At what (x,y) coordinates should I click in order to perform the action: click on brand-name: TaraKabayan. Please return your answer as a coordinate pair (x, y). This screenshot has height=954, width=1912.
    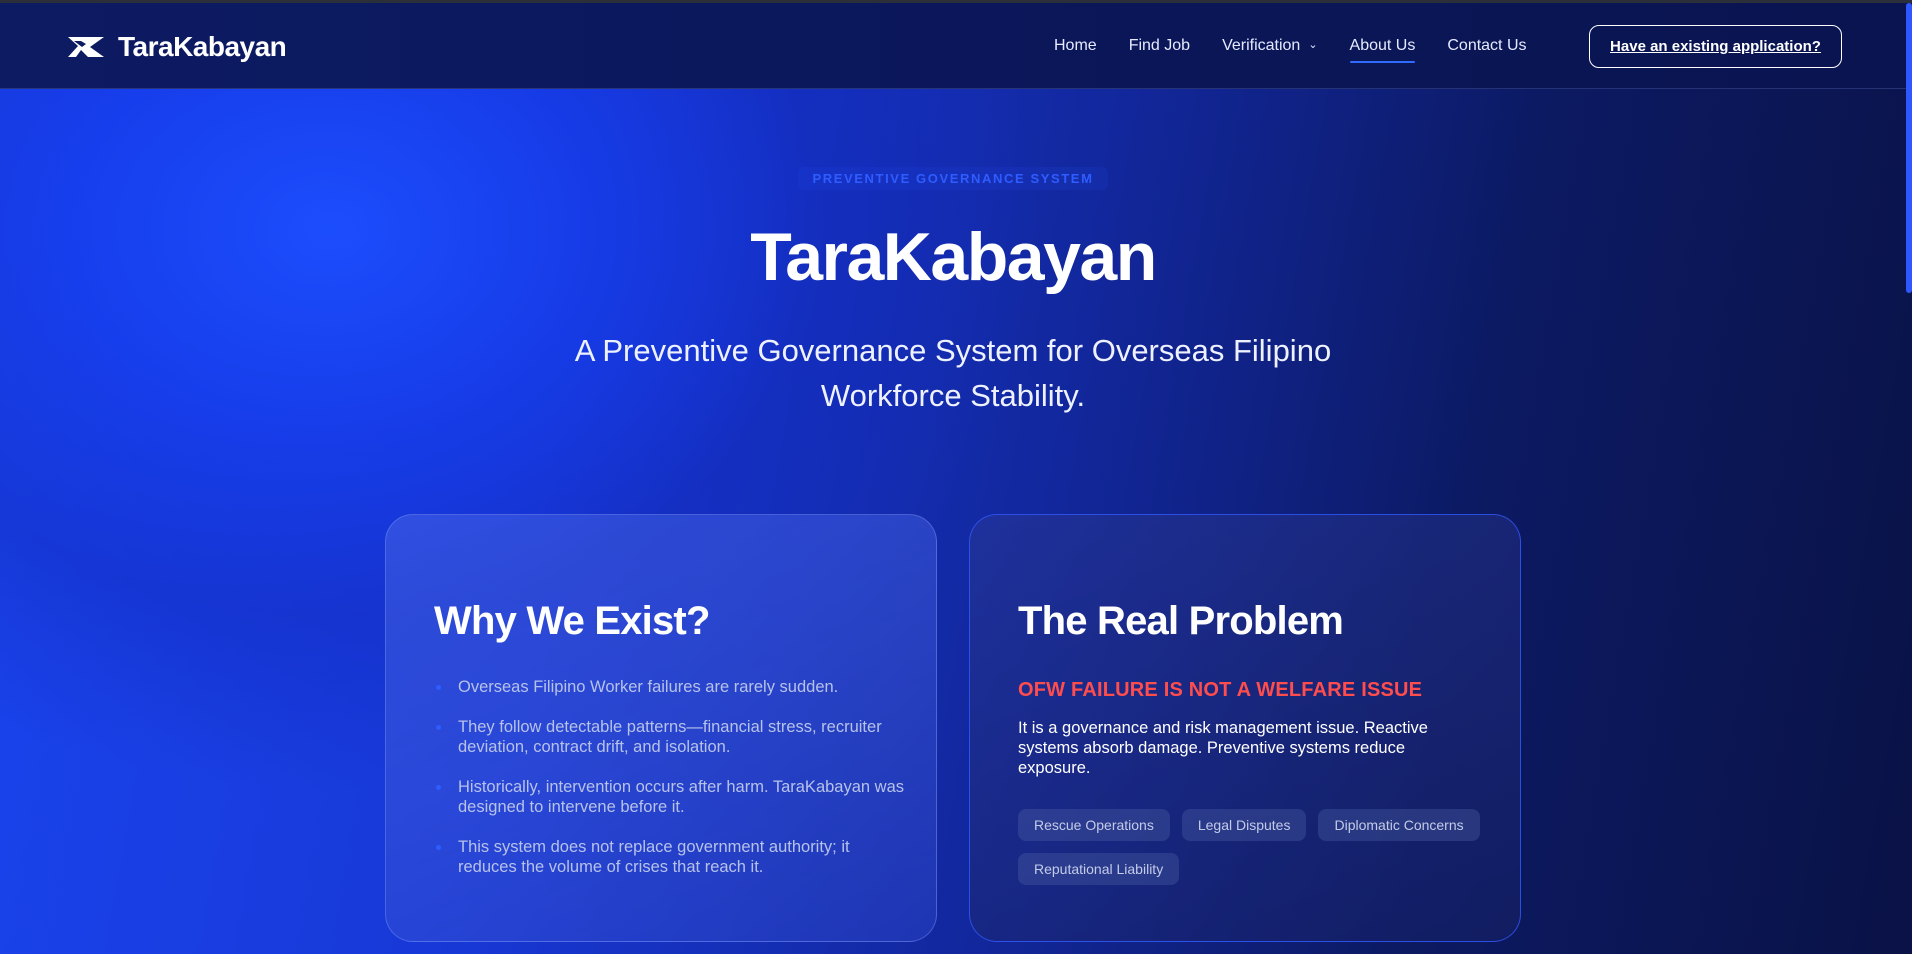
    Looking at the image, I should click on (202, 46).